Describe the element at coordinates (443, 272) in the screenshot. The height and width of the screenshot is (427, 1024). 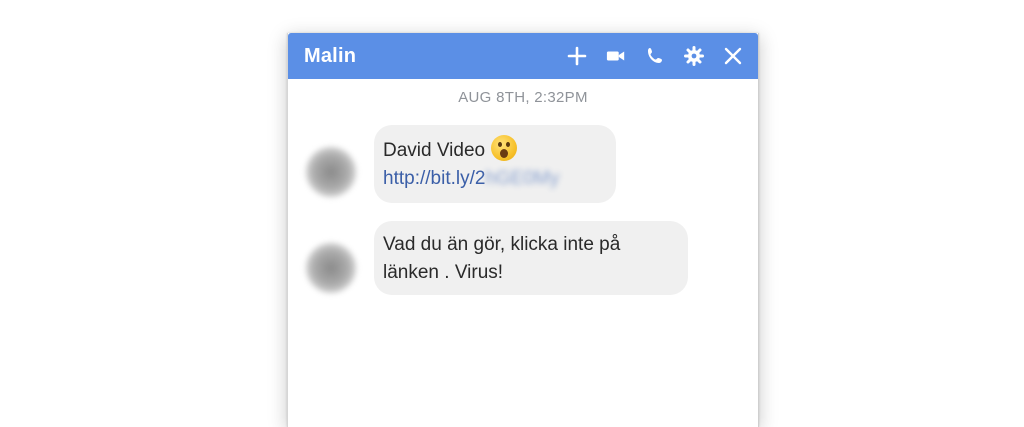
I see `message-text-line: länken . Virus!` at that location.